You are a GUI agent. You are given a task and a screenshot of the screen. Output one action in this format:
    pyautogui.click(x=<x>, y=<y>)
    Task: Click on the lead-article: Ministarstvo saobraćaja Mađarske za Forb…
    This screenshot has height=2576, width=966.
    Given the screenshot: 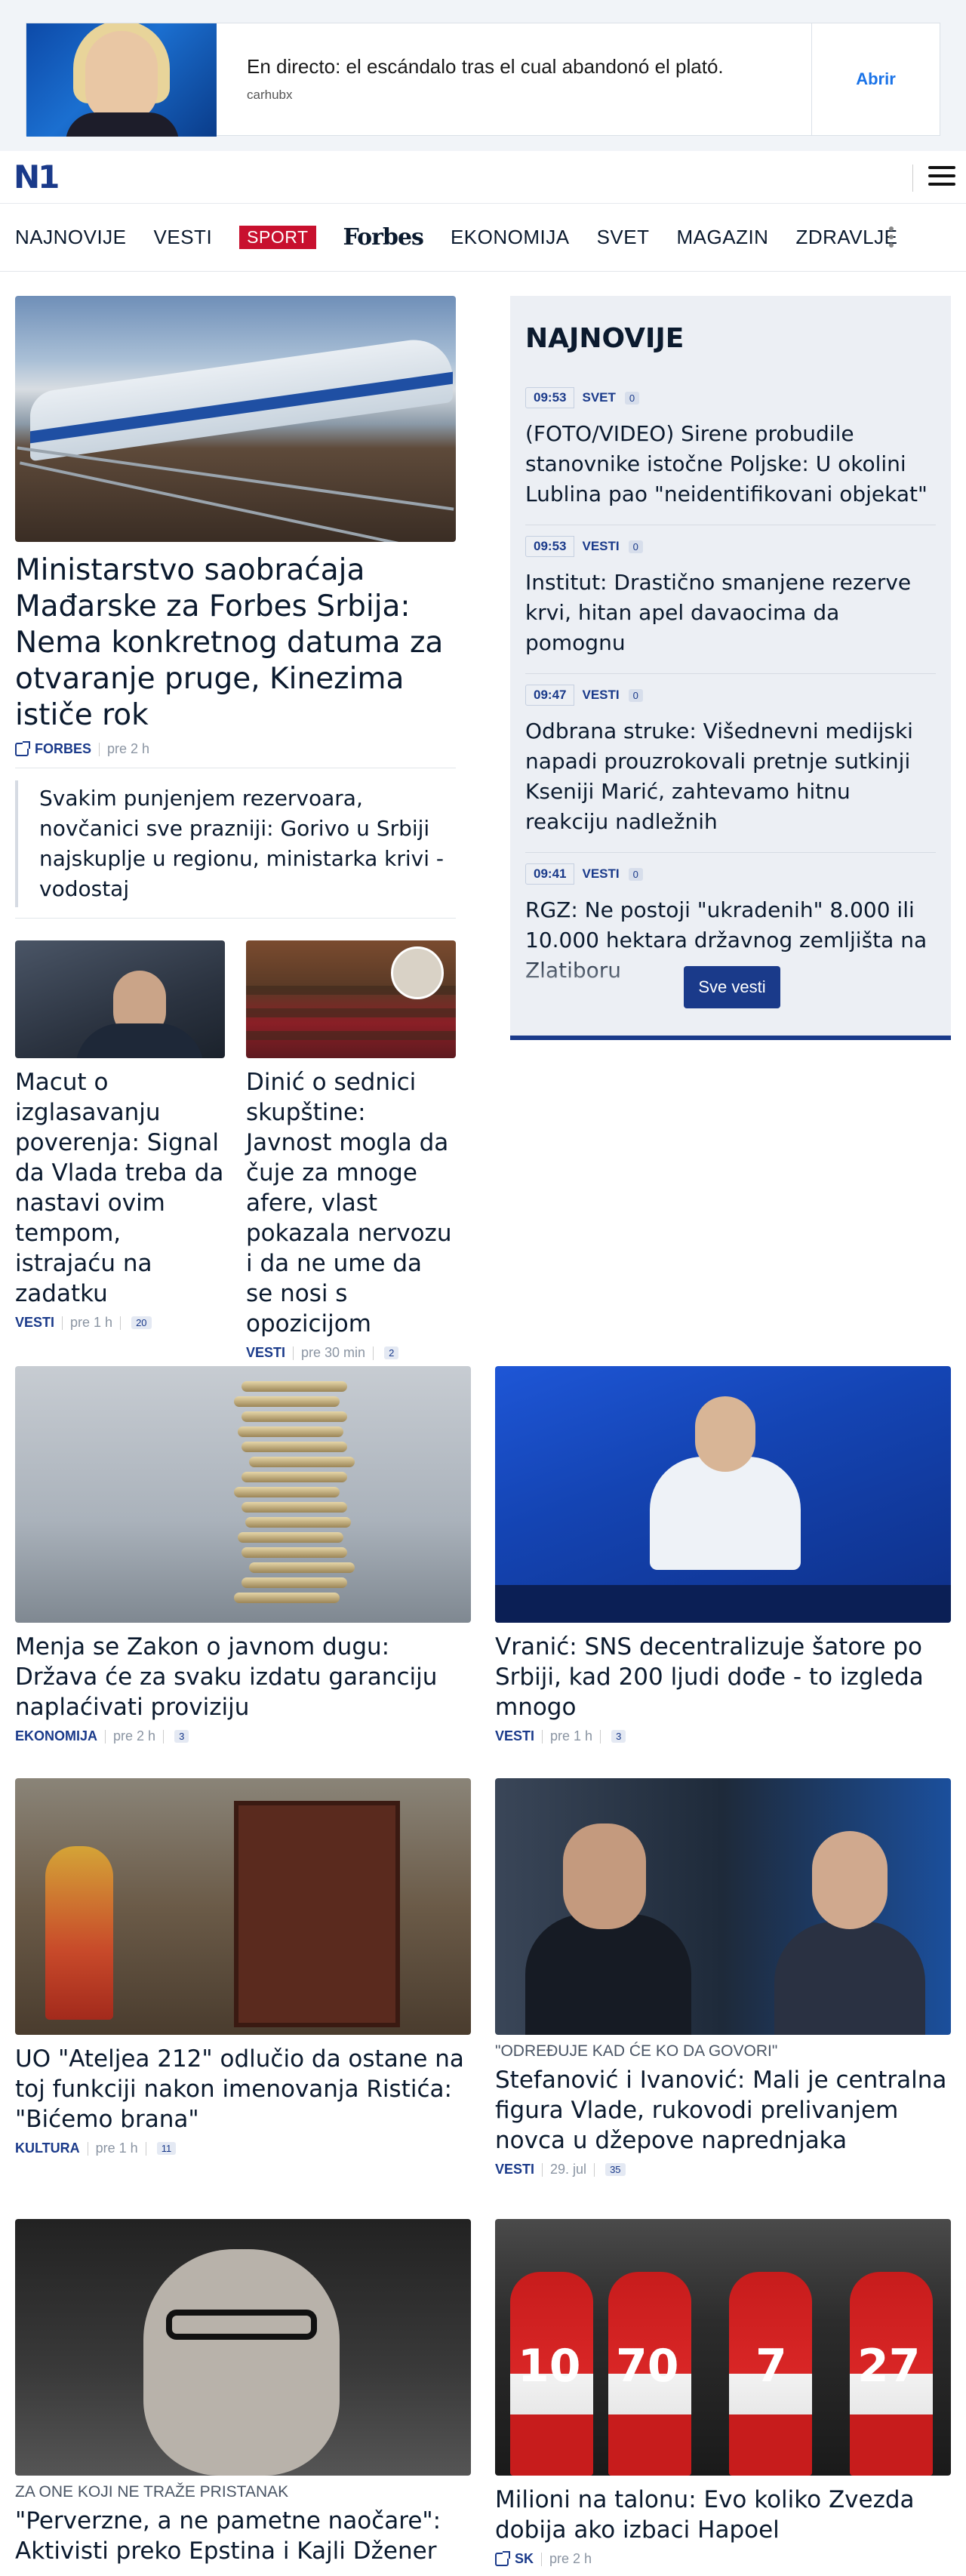 What is the action you would take?
    pyautogui.click(x=235, y=607)
    